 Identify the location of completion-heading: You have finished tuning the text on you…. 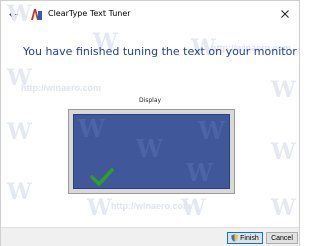
(160, 51).